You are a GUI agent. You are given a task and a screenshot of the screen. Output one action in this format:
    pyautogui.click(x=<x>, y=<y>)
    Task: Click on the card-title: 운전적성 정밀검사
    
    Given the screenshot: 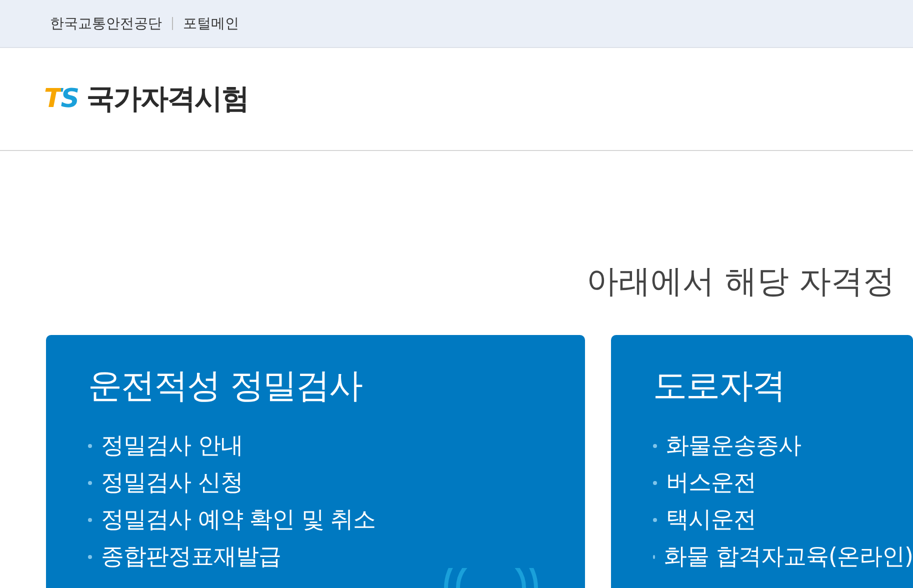 What is the action you would take?
    pyautogui.click(x=226, y=386)
    